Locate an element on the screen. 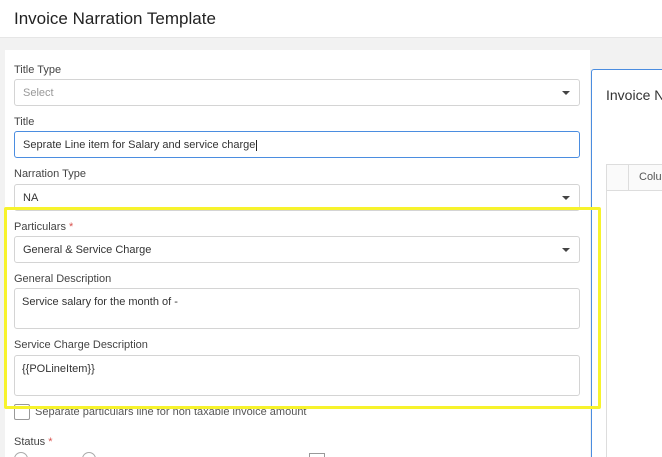 The image size is (662, 457). title-type-select: Select is located at coordinates (297, 92).